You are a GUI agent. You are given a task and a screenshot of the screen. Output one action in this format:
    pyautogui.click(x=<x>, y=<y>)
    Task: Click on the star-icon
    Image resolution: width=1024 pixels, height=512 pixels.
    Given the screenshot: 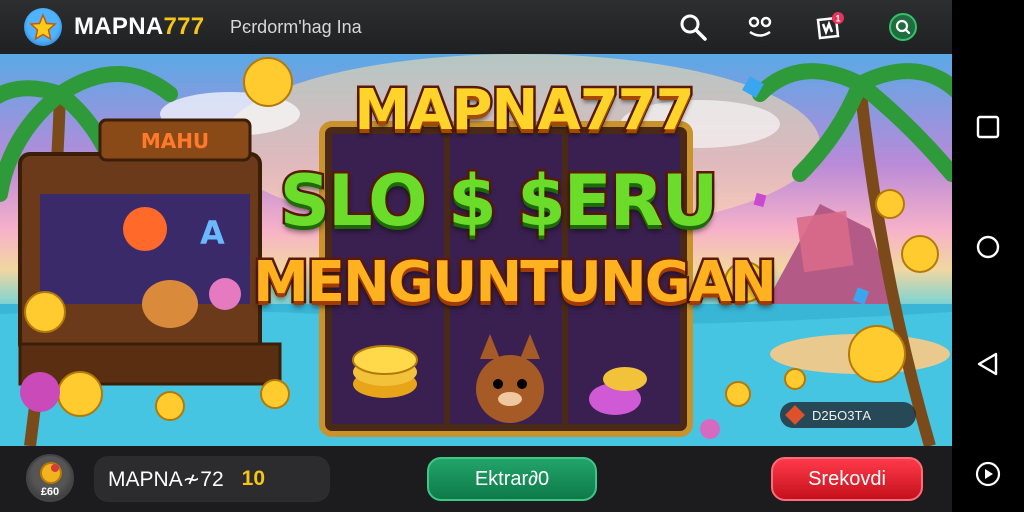 What is the action you would take?
    pyautogui.click(x=43, y=27)
    